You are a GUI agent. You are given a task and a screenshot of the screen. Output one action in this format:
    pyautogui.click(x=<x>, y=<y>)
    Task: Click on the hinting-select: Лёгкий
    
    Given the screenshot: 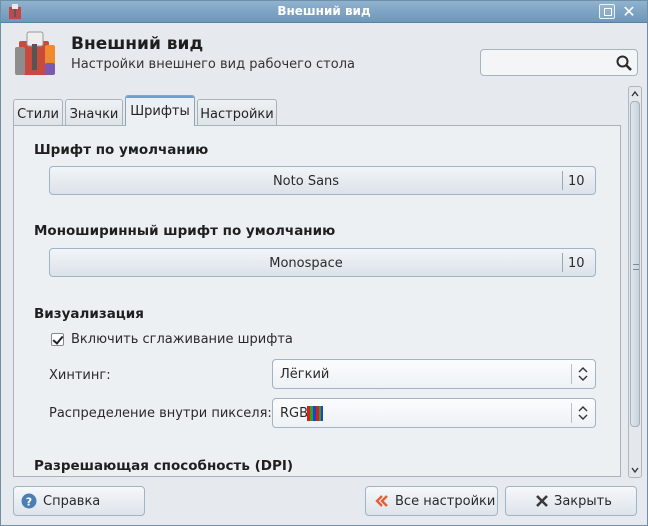 What is the action you would take?
    pyautogui.click(x=434, y=374)
    